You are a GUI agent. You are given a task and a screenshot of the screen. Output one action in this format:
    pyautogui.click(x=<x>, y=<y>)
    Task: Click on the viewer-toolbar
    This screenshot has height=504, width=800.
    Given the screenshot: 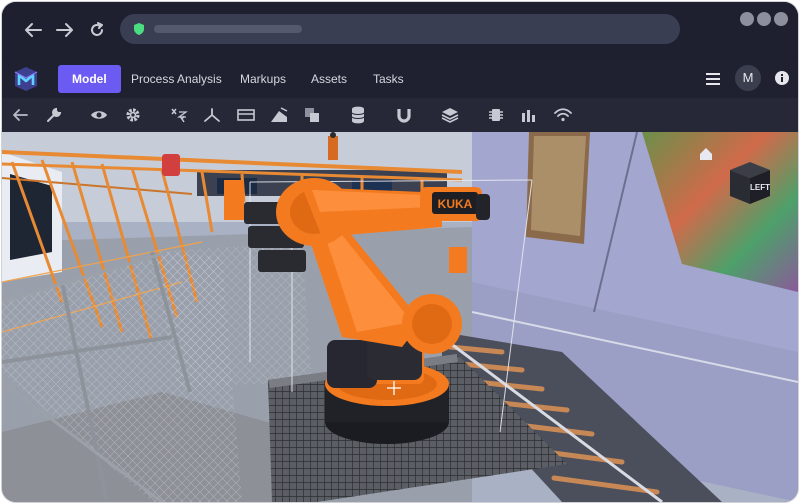 What is the action you would take?
    pyautogui.click(x=400, y=115)
    